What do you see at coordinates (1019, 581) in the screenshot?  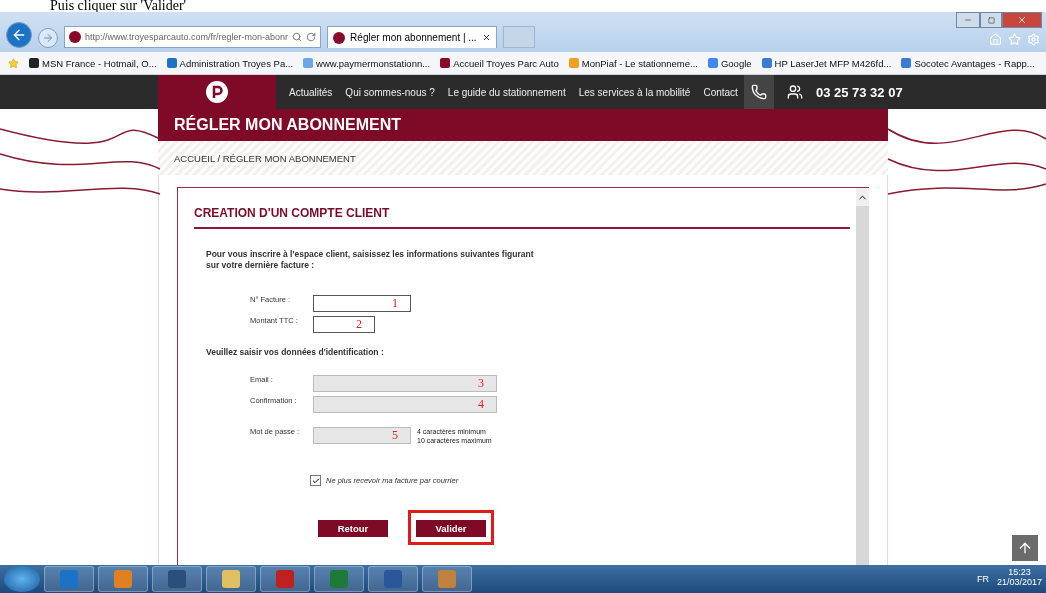 I see `clock-date: 21/03/2017` at bounding box center [1019, 581].